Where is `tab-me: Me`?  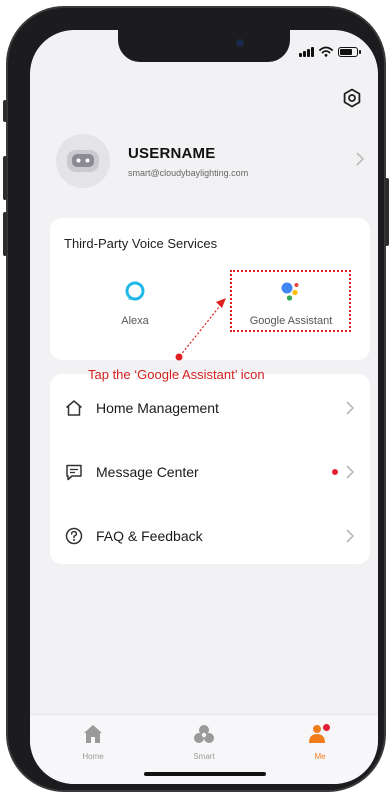
tab-me: Me is located at coordinates (320, 742).